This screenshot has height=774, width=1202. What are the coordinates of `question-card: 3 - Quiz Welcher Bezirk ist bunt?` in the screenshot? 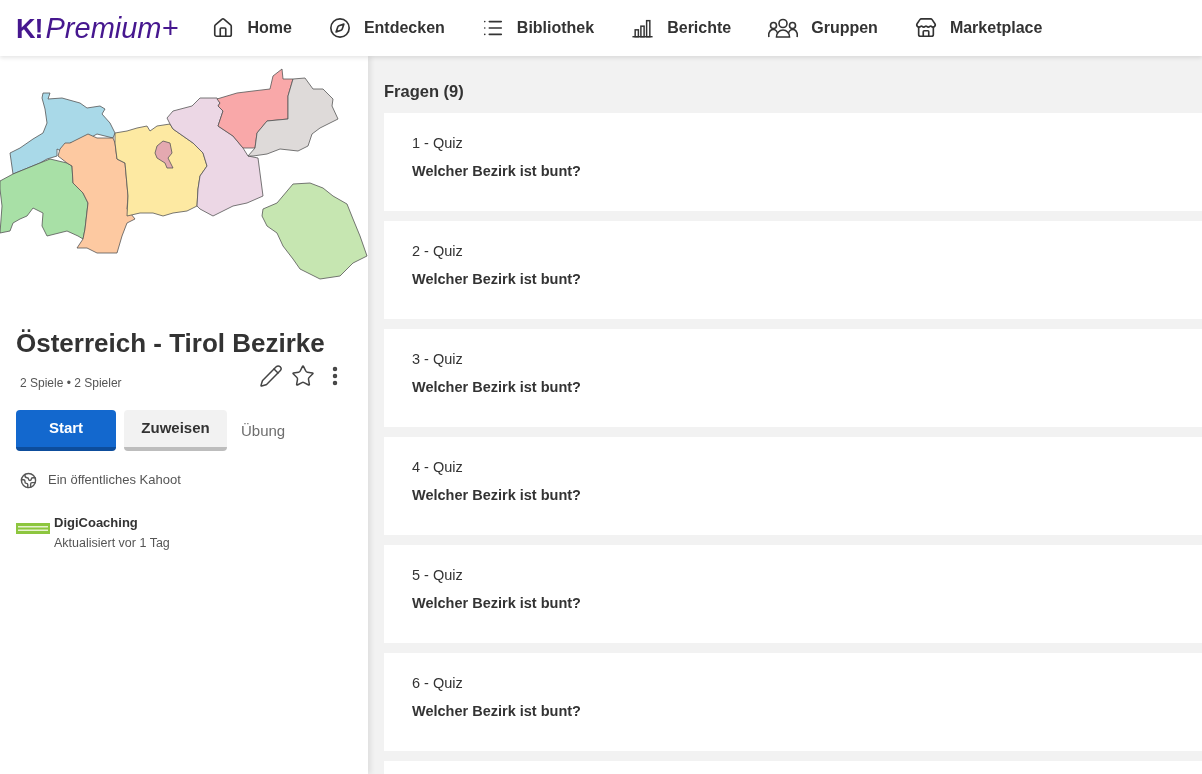 It's located at (793, 378).